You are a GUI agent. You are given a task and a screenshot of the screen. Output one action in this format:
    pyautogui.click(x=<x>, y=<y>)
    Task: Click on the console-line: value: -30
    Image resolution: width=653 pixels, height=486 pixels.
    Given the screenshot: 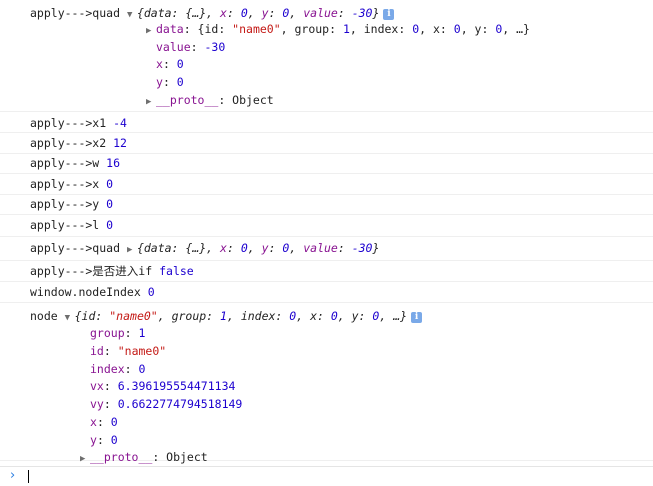 What is the action you would take?
    pyautogui.click(x=190, y=47)
    